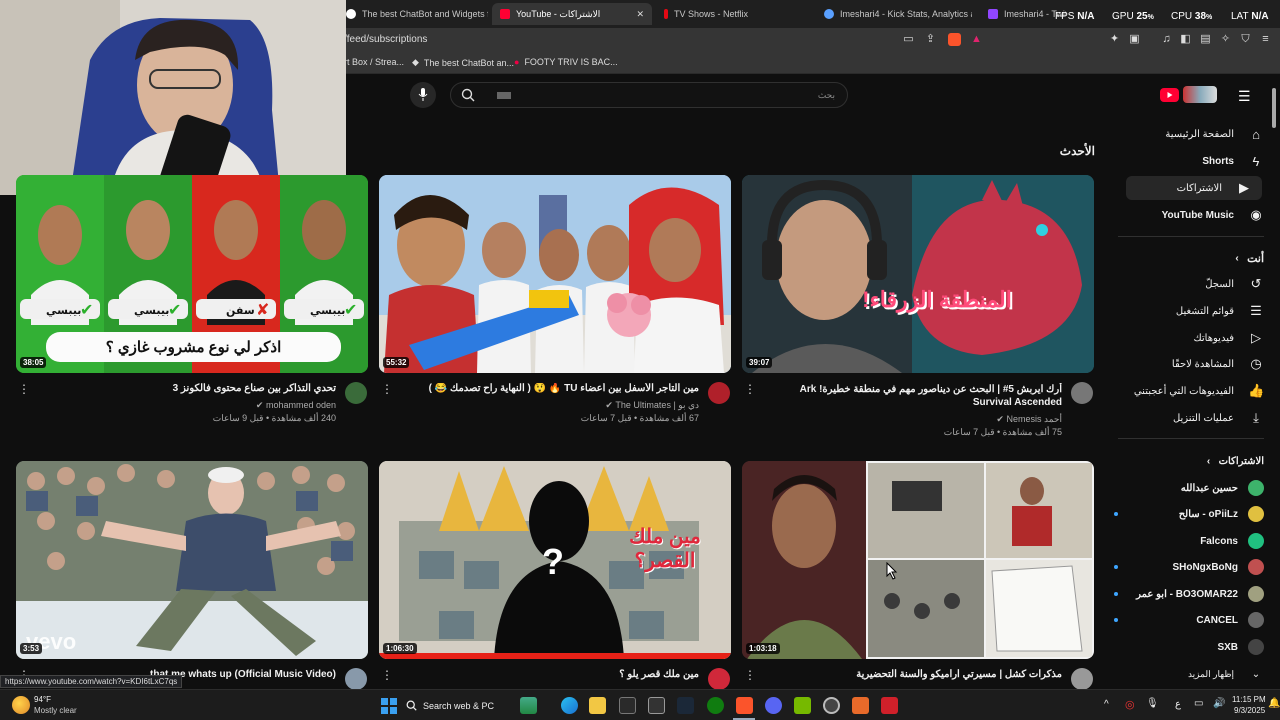 The height and width of the screenshot is (720, 1280). What do you see at coordinates (389, 706) in the screenshot?
I see `windows-start-icon` at bounding box center [389, 706].